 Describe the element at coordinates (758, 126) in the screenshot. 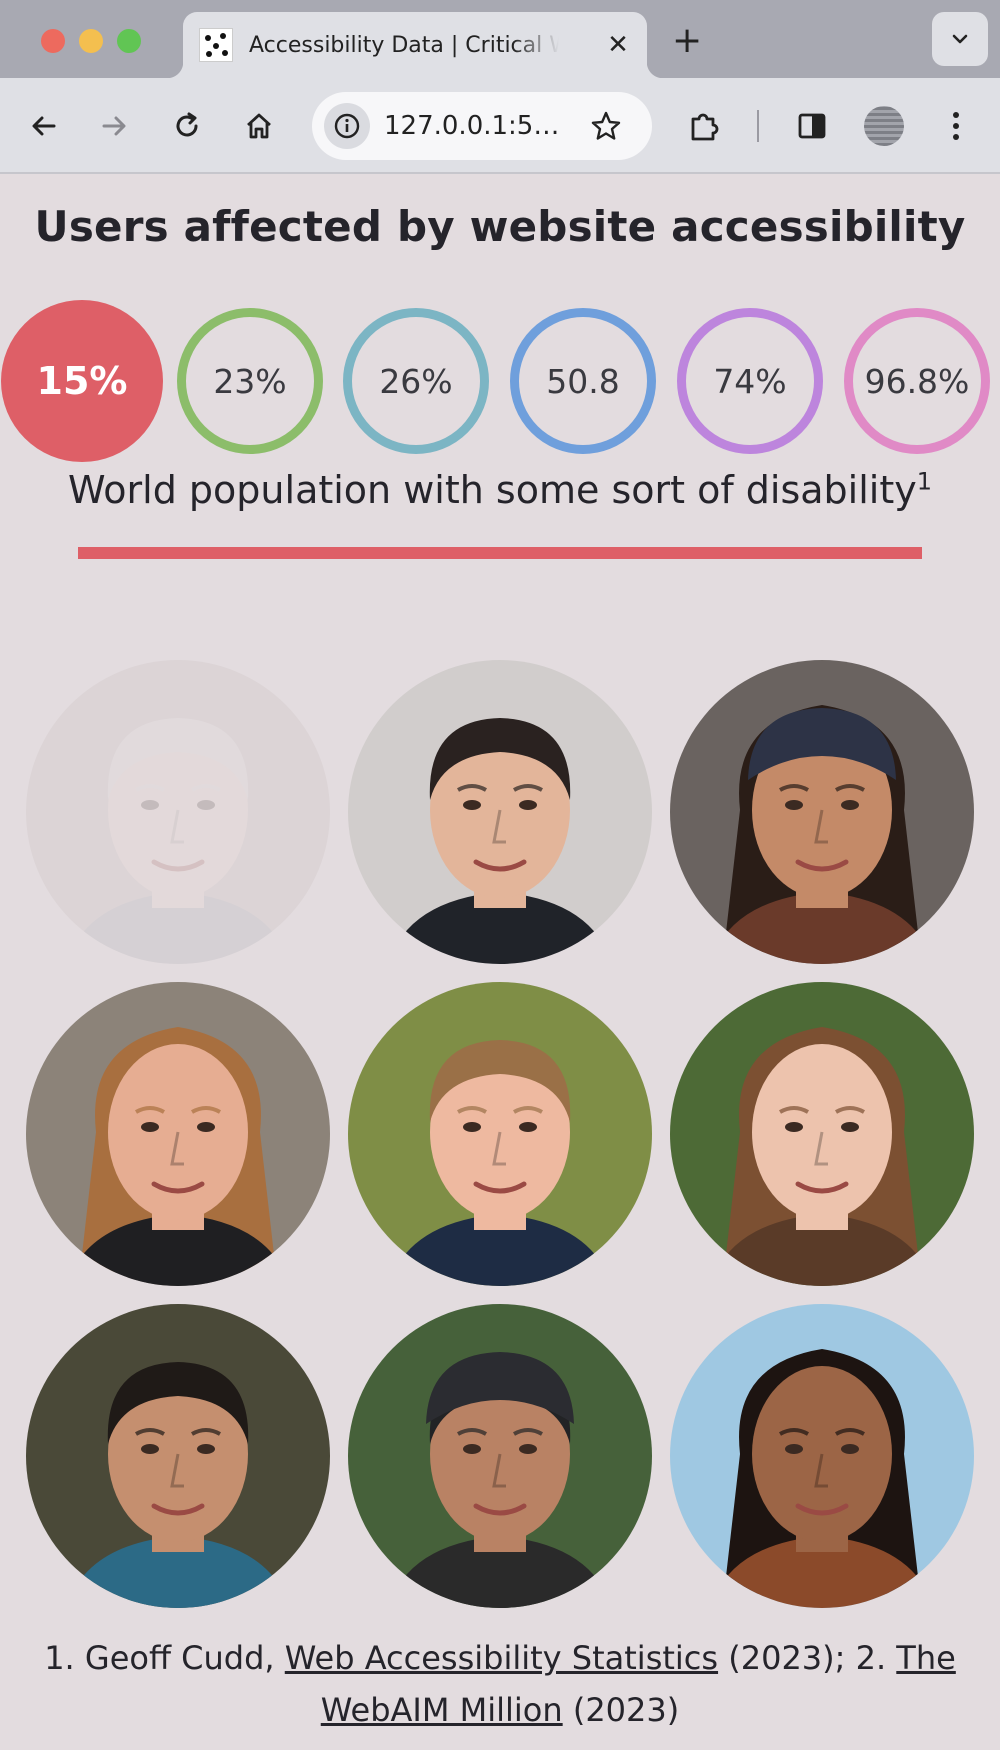

I see `toolbar-divider` at that location.